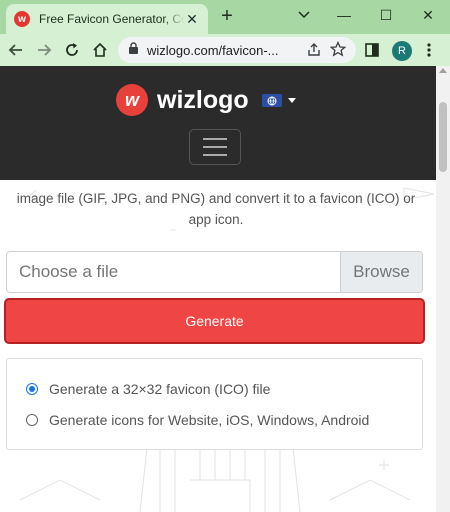 This screenshot has width=450, height=512. I want to click on forward-arrow-icon, so click(44, 50).